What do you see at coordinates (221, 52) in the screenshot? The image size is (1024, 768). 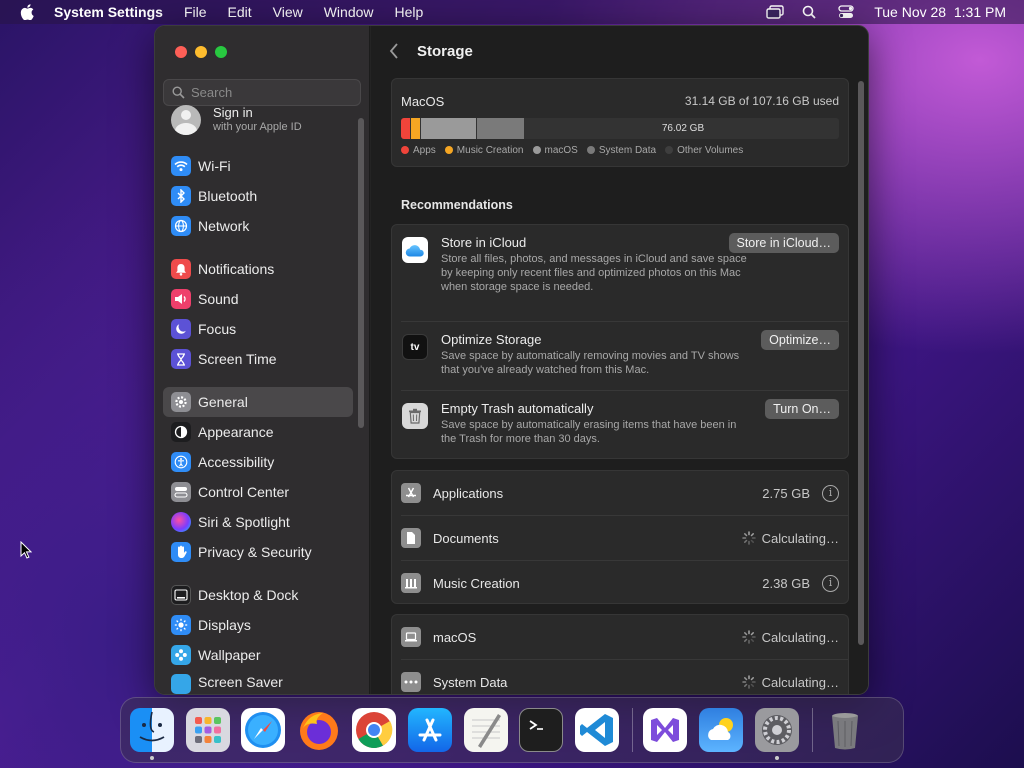 I see `zoom-window-button` at bounding box center [221, 52].